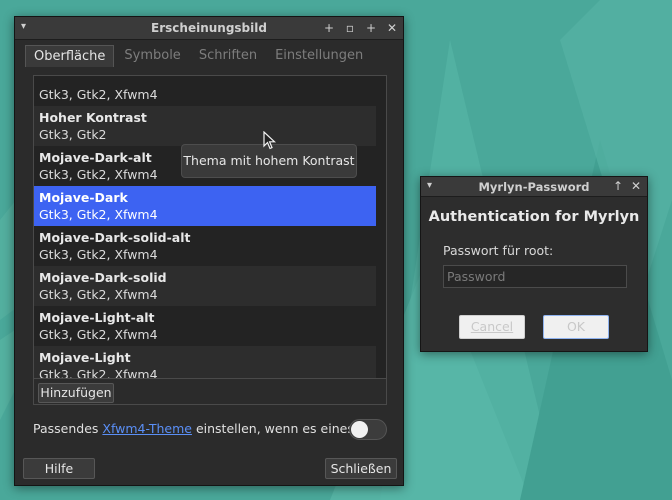  Describe the element at coordinates (85, 357) in the screenshot. I see `theme-name: Mojave-Light` at that location.